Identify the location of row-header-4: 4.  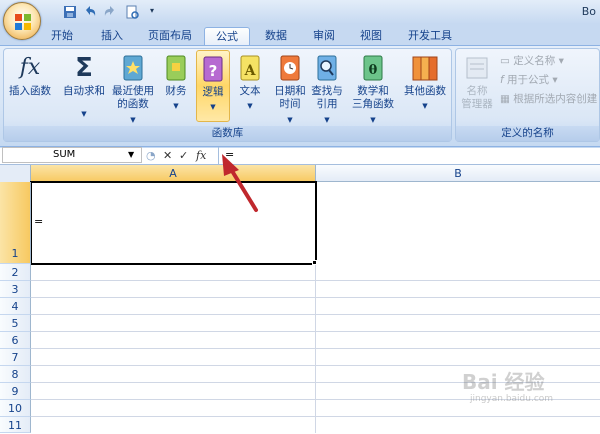
(15, 306).